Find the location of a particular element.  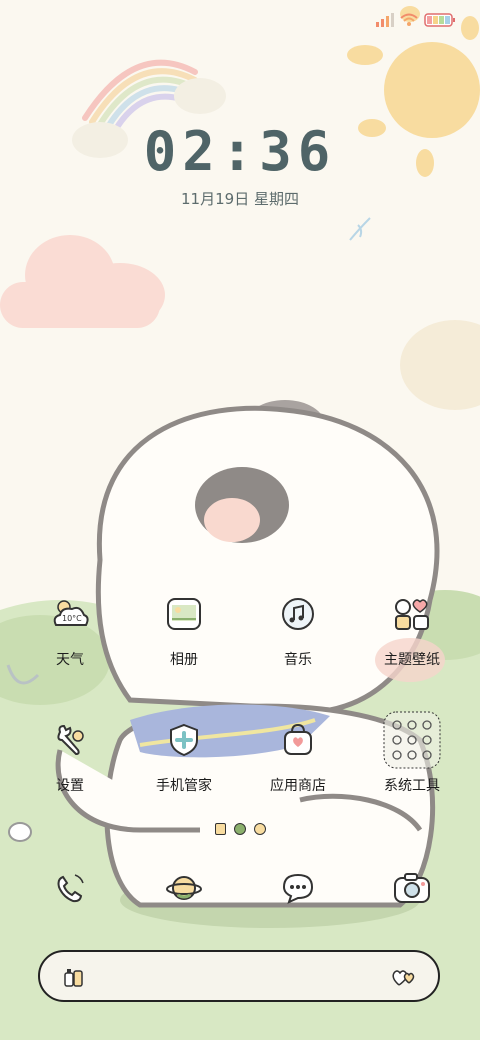

phone-icon is located at coordinates (70, 888).